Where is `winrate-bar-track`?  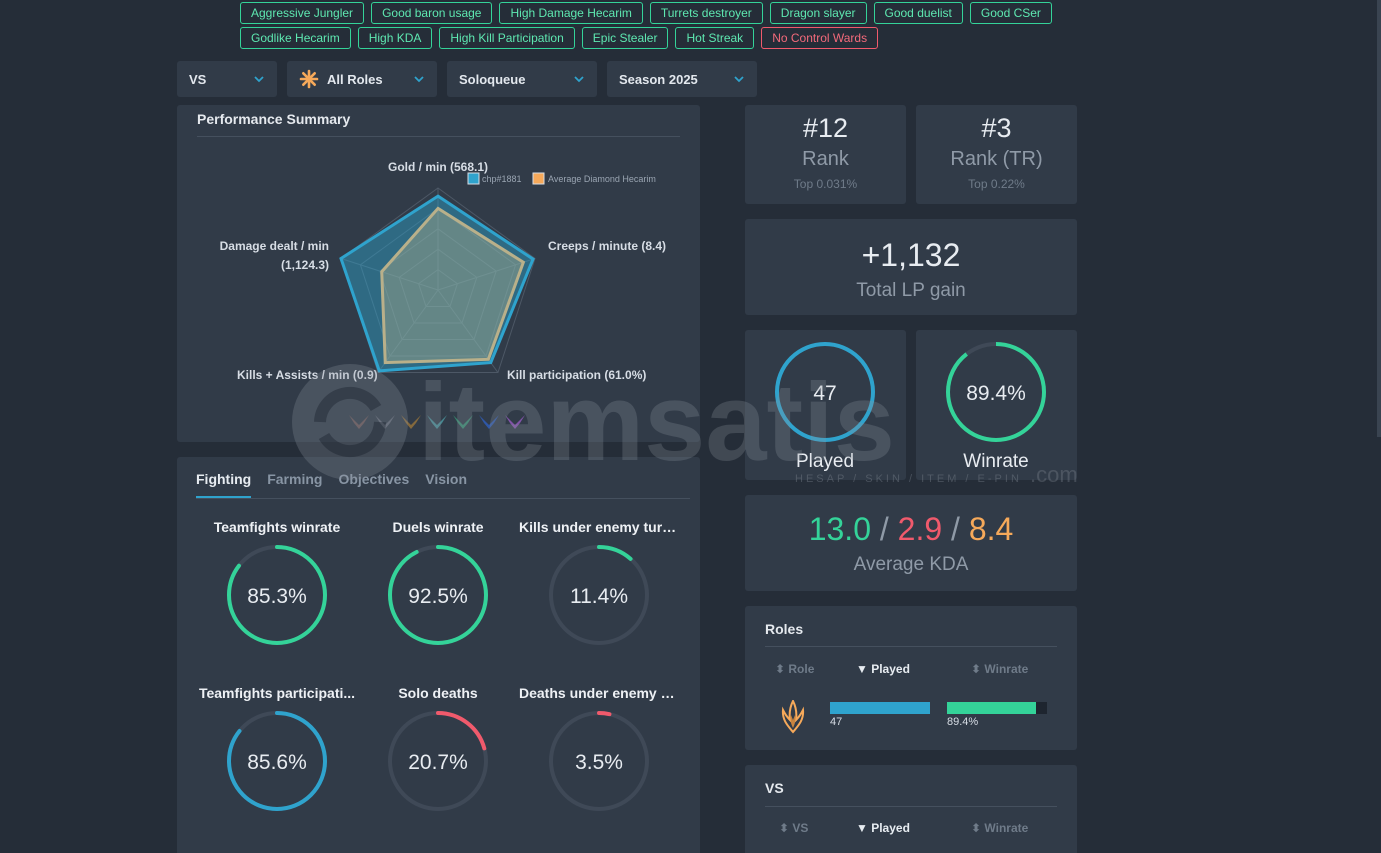
winrate-bar-track is located at coordinates (997, 708).